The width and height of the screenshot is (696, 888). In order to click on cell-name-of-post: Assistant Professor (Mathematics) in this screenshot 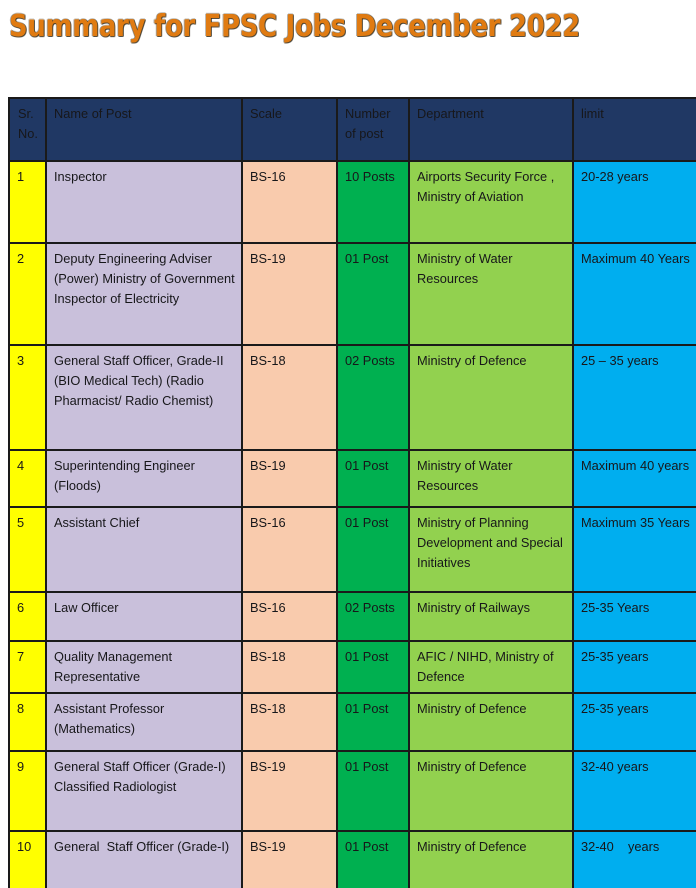, I will do `click(144, 722)`.